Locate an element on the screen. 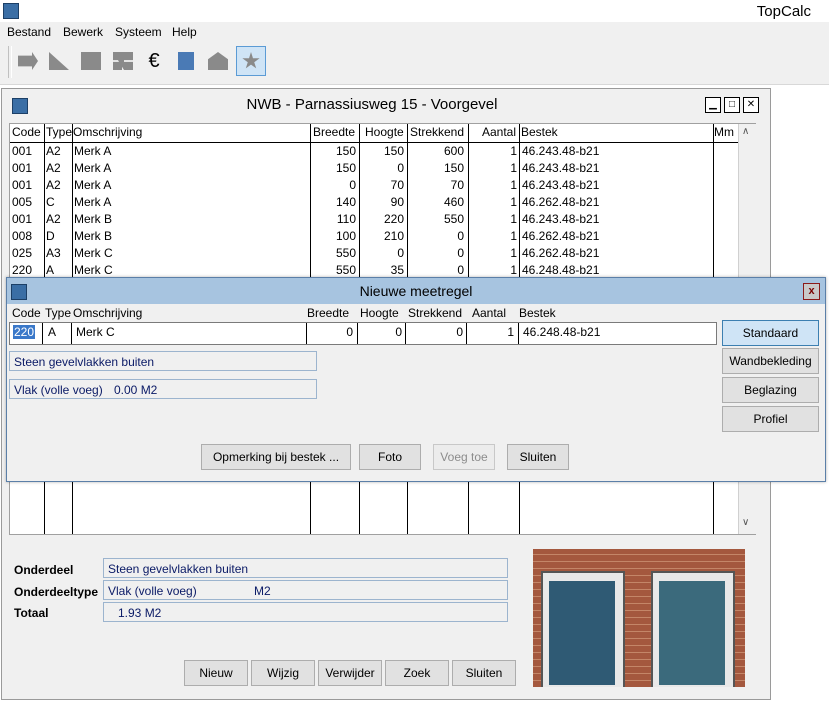 Image resolution: width=829 pixels, height=712 pixels. profiel-button: Profiel is located at coordinates (770, 419).